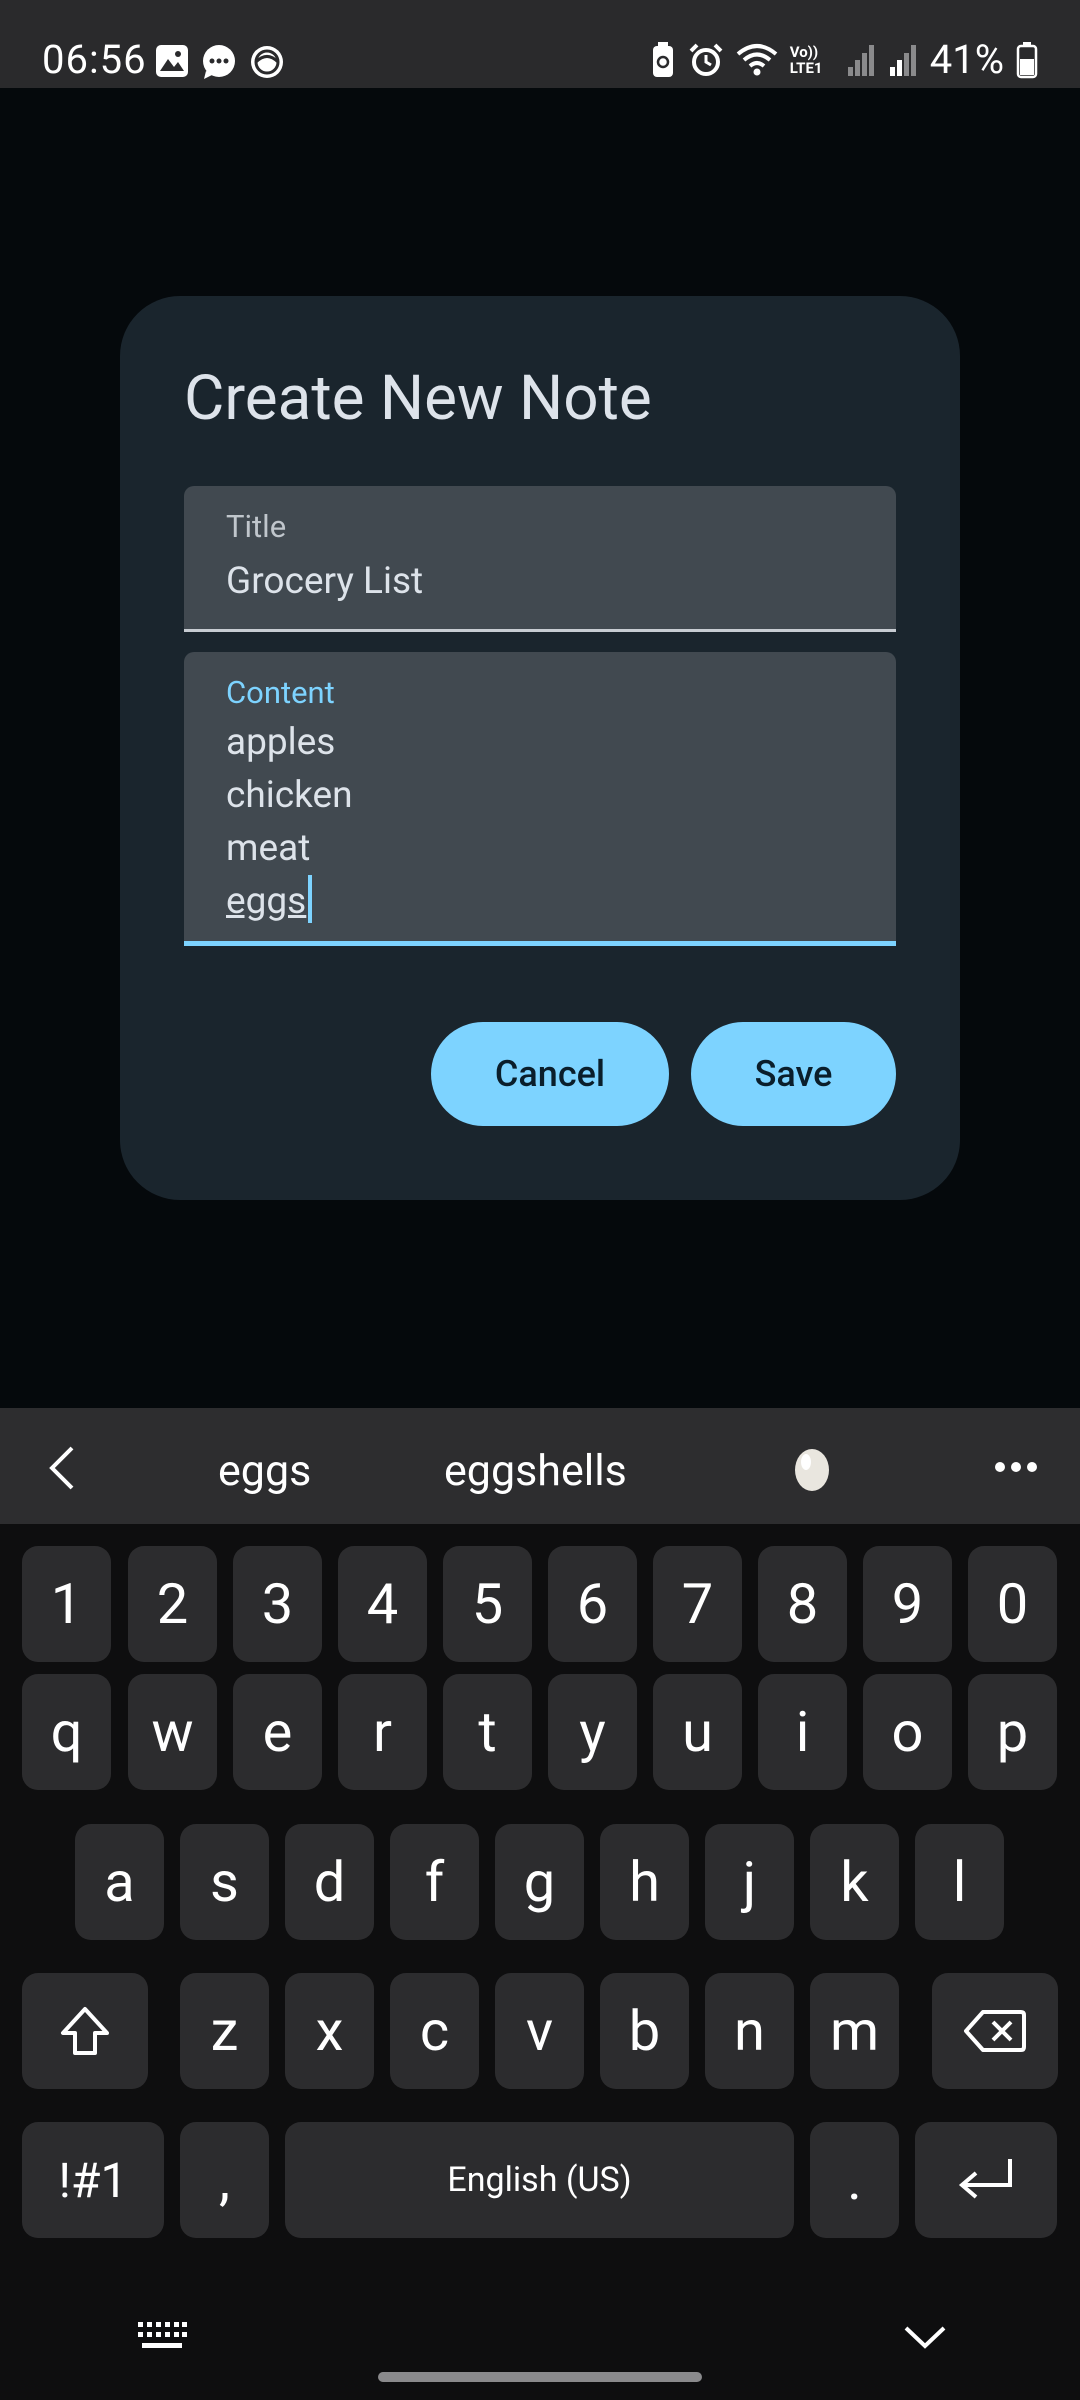 The image size is (1080, 2400). Describe the element at coordinates (966, 59) in the screenshot. I see `battery-percentage: 41%` at that location.